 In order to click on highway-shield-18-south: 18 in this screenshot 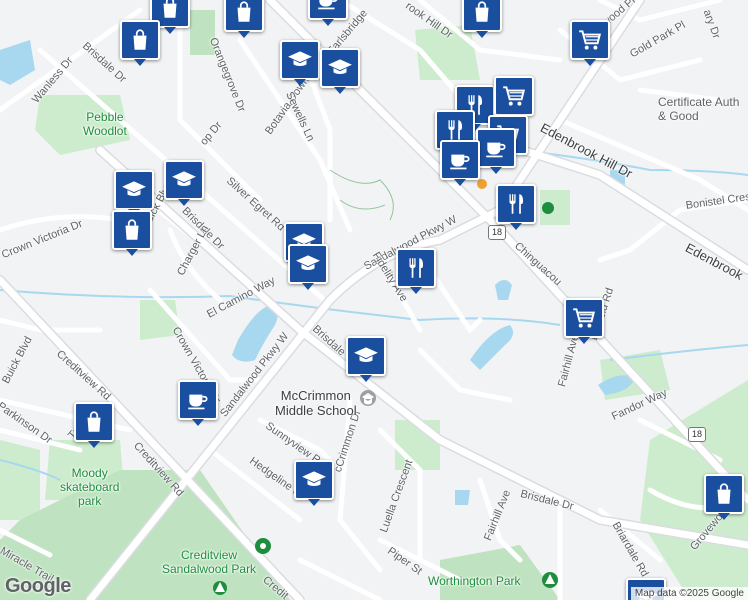, I will do `click(697, 434)`.